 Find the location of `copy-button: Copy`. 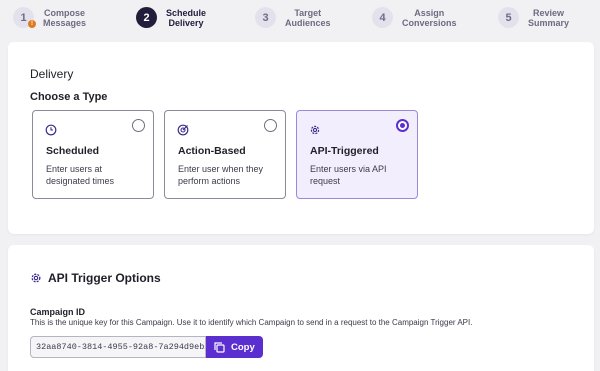

copy-button: Copy is located at coordinates (234, 347).